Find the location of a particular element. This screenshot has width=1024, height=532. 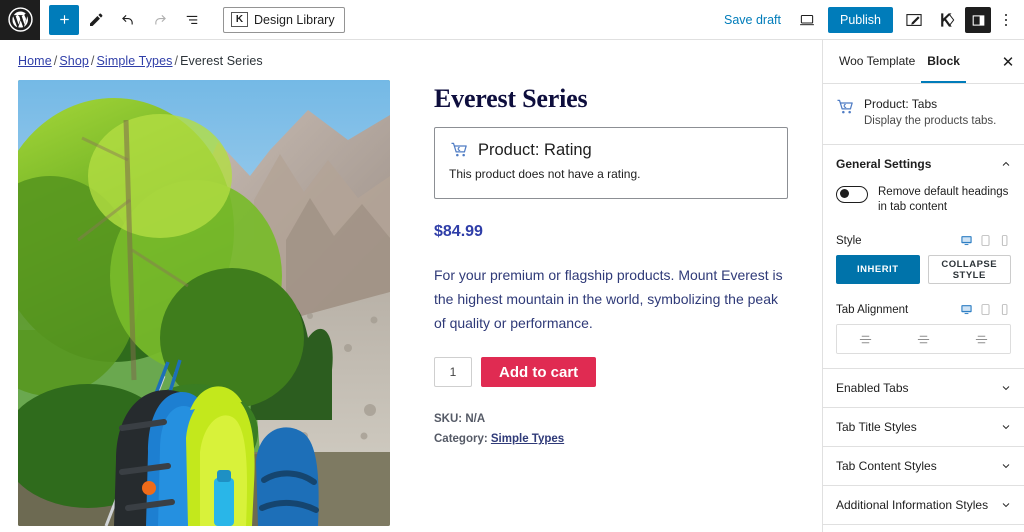

redo-arrow-icon is located at coordinates (160, 19).